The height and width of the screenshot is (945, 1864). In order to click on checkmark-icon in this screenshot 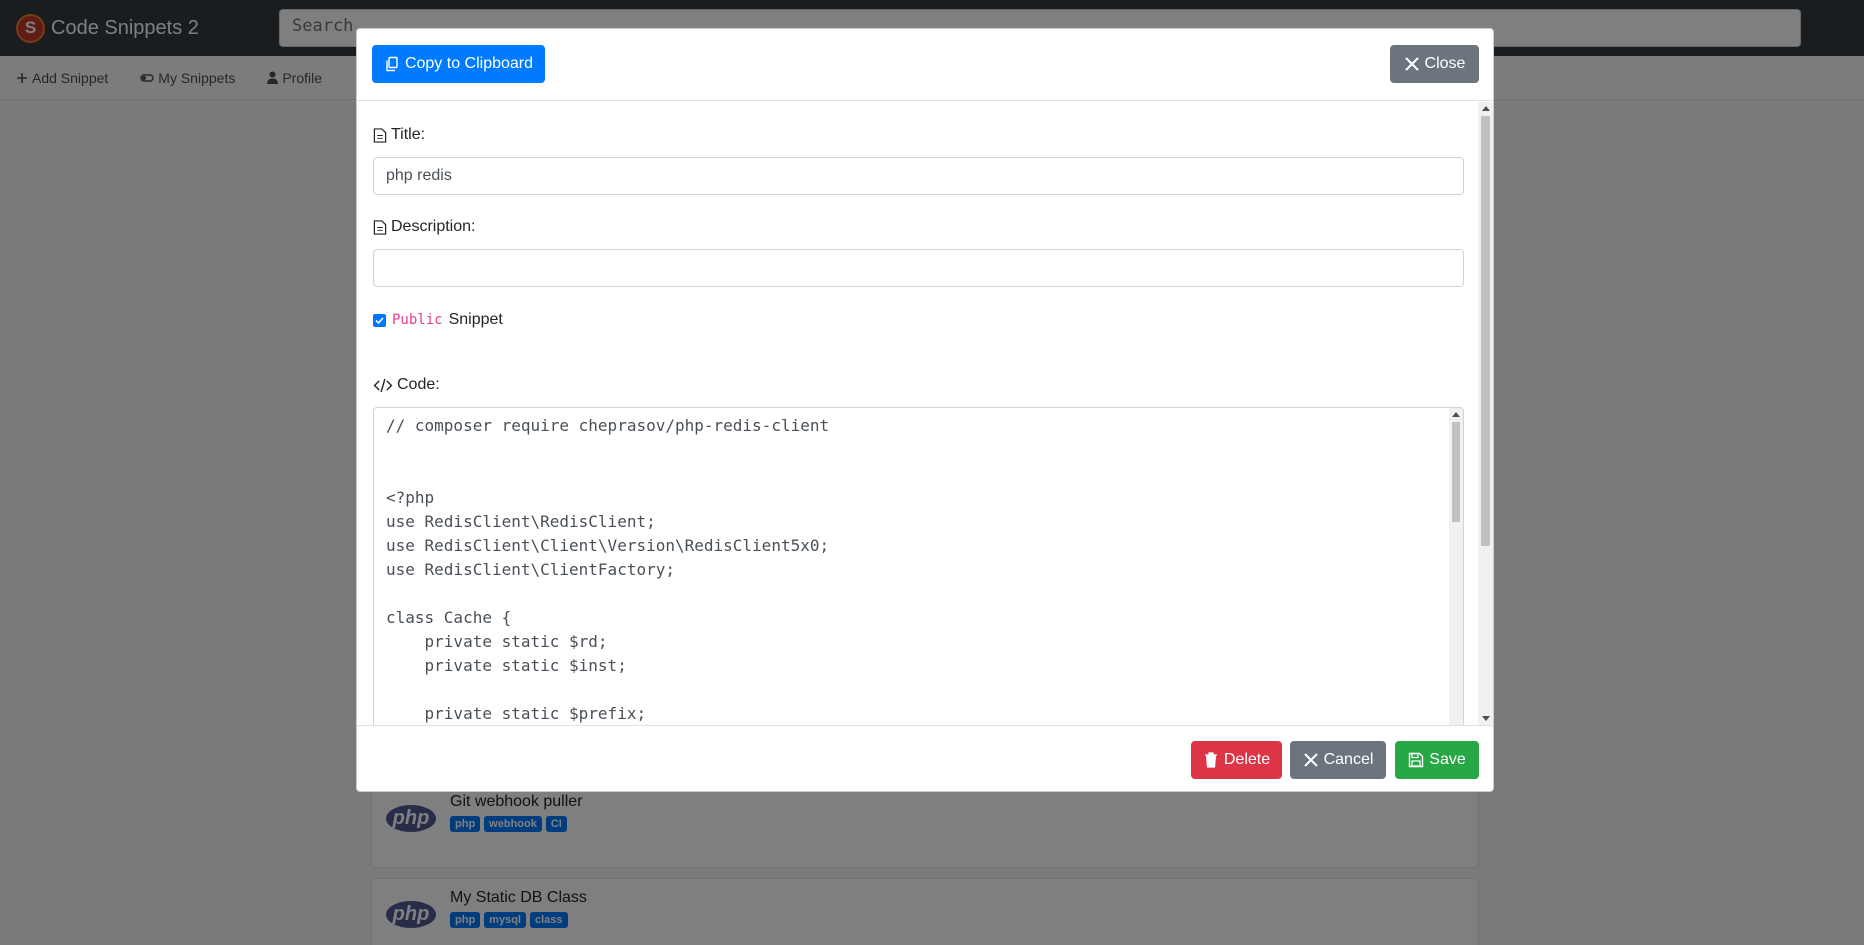, I will do `click(379, 320)`.